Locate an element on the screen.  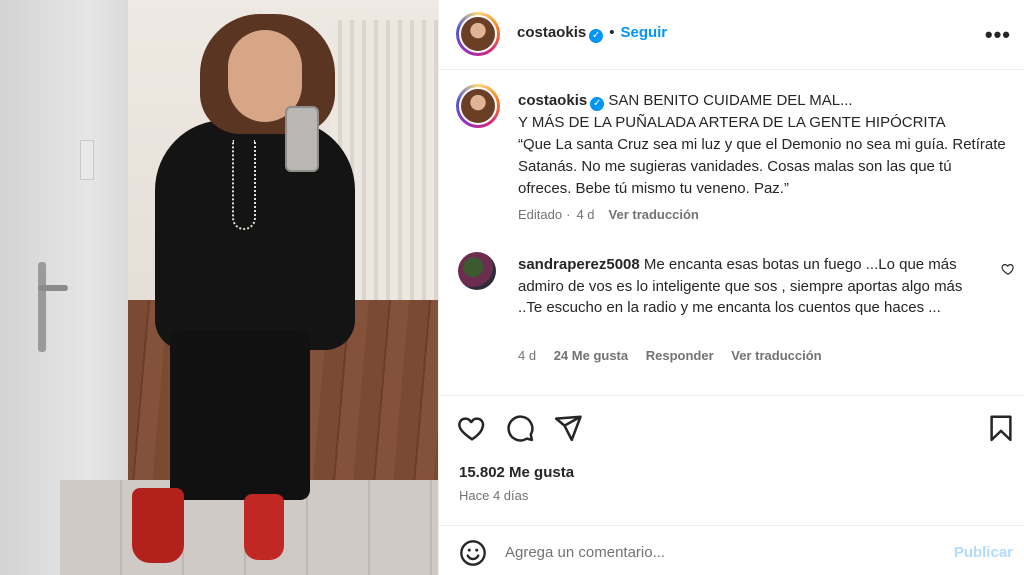
more-options-icon: ••• is located at coordinates (998, 35).